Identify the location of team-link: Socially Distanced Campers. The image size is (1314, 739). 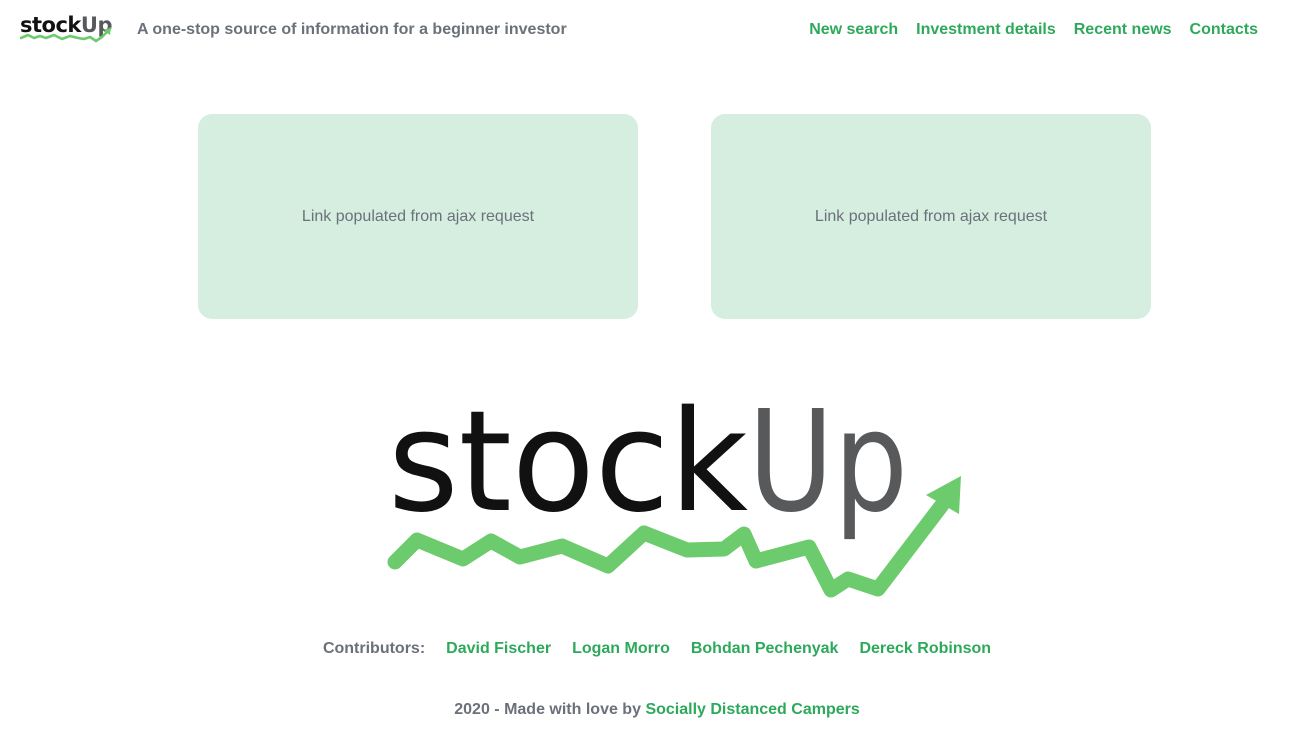
(752, 709).